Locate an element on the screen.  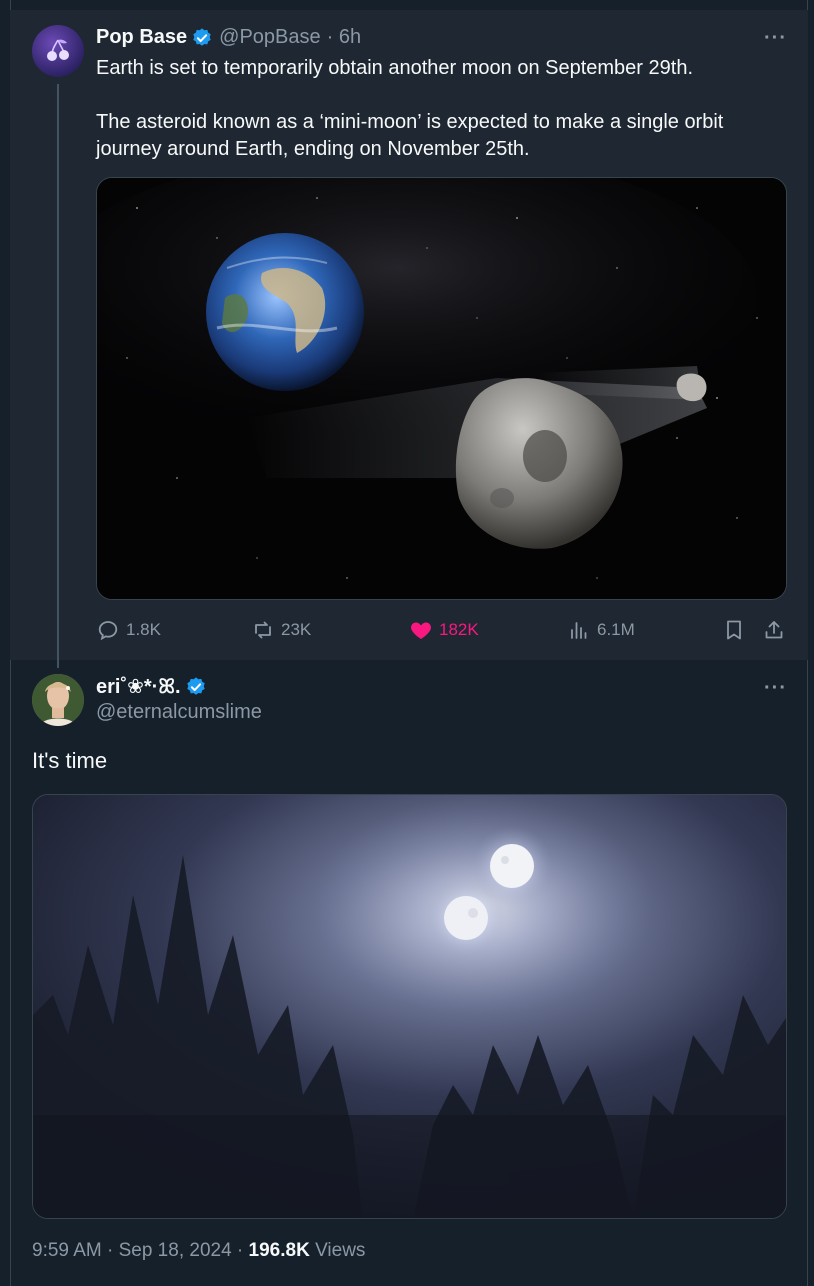
post-time: · 6h is located at coordinates (344, 37).